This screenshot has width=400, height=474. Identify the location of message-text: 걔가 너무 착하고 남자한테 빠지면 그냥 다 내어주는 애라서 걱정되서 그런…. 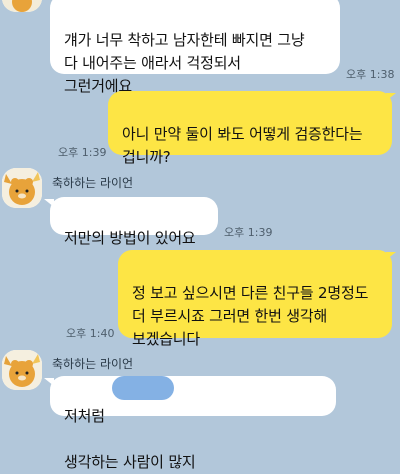
(184, 63).